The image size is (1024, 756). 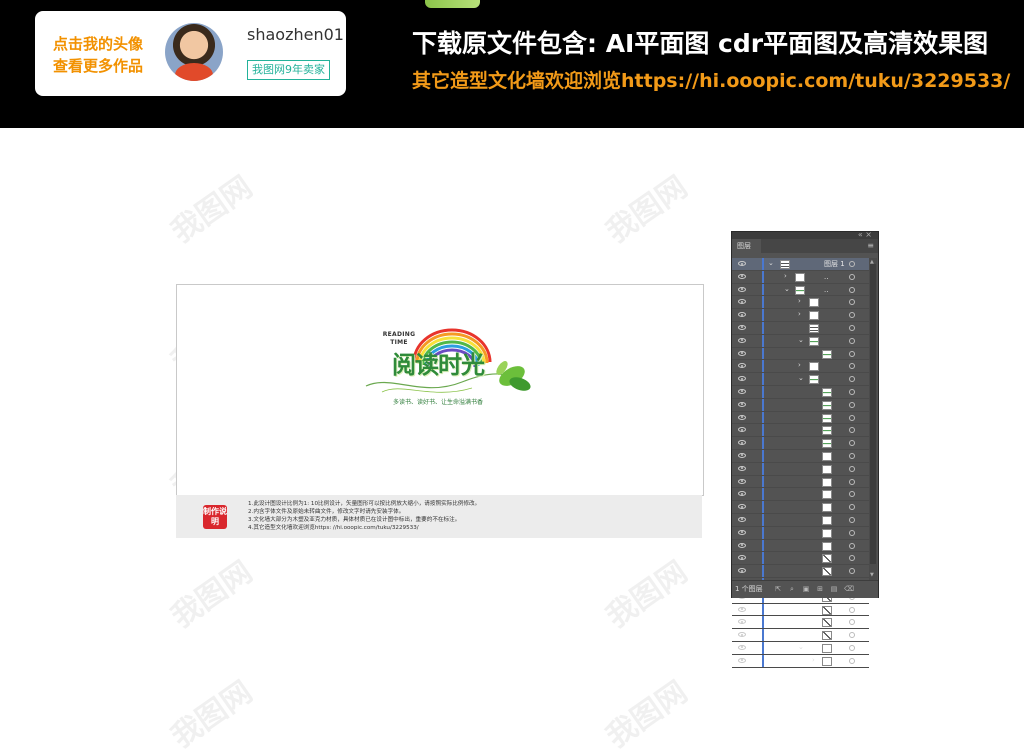 I want to click on layer-row: ⌄ 图层 1, so click(x=800, y=264).